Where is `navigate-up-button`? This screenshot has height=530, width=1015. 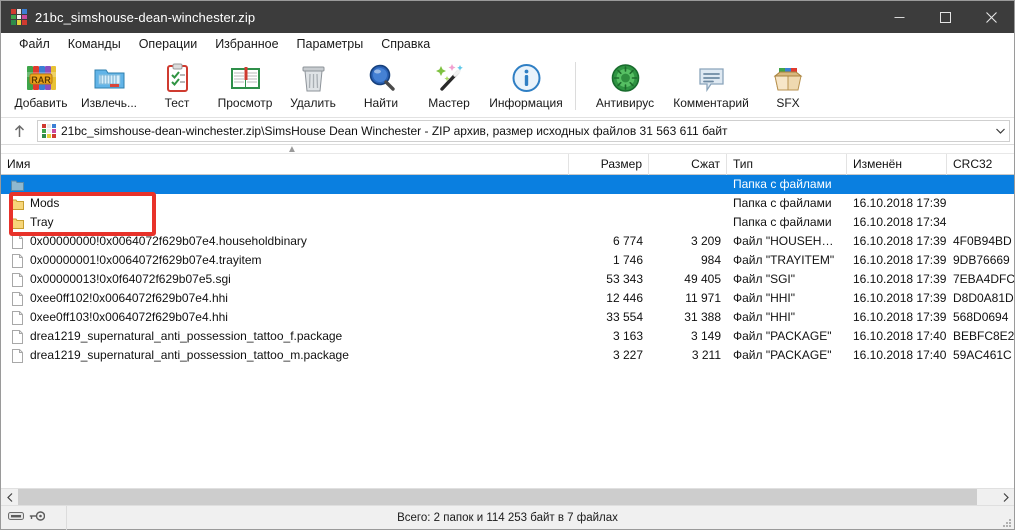
navigate-up-button is located at coordinates (19, 131).